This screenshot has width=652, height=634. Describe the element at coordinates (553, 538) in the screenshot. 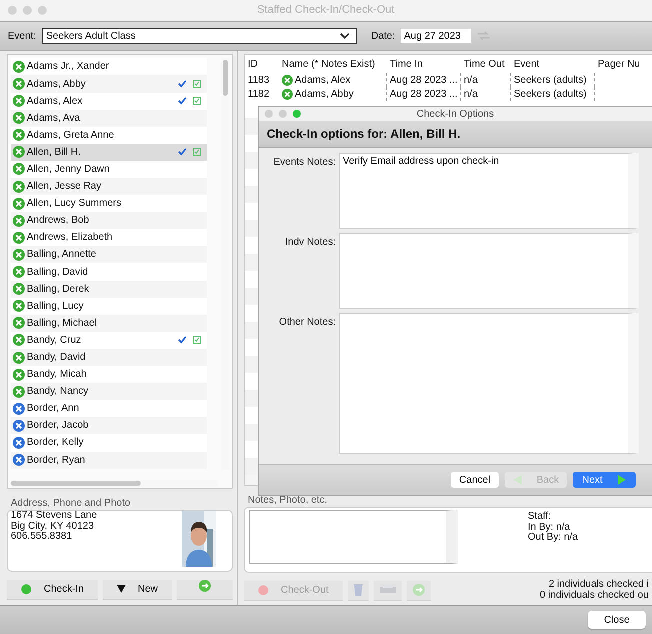

I see `staff-text: Out By: n/a` at that location.